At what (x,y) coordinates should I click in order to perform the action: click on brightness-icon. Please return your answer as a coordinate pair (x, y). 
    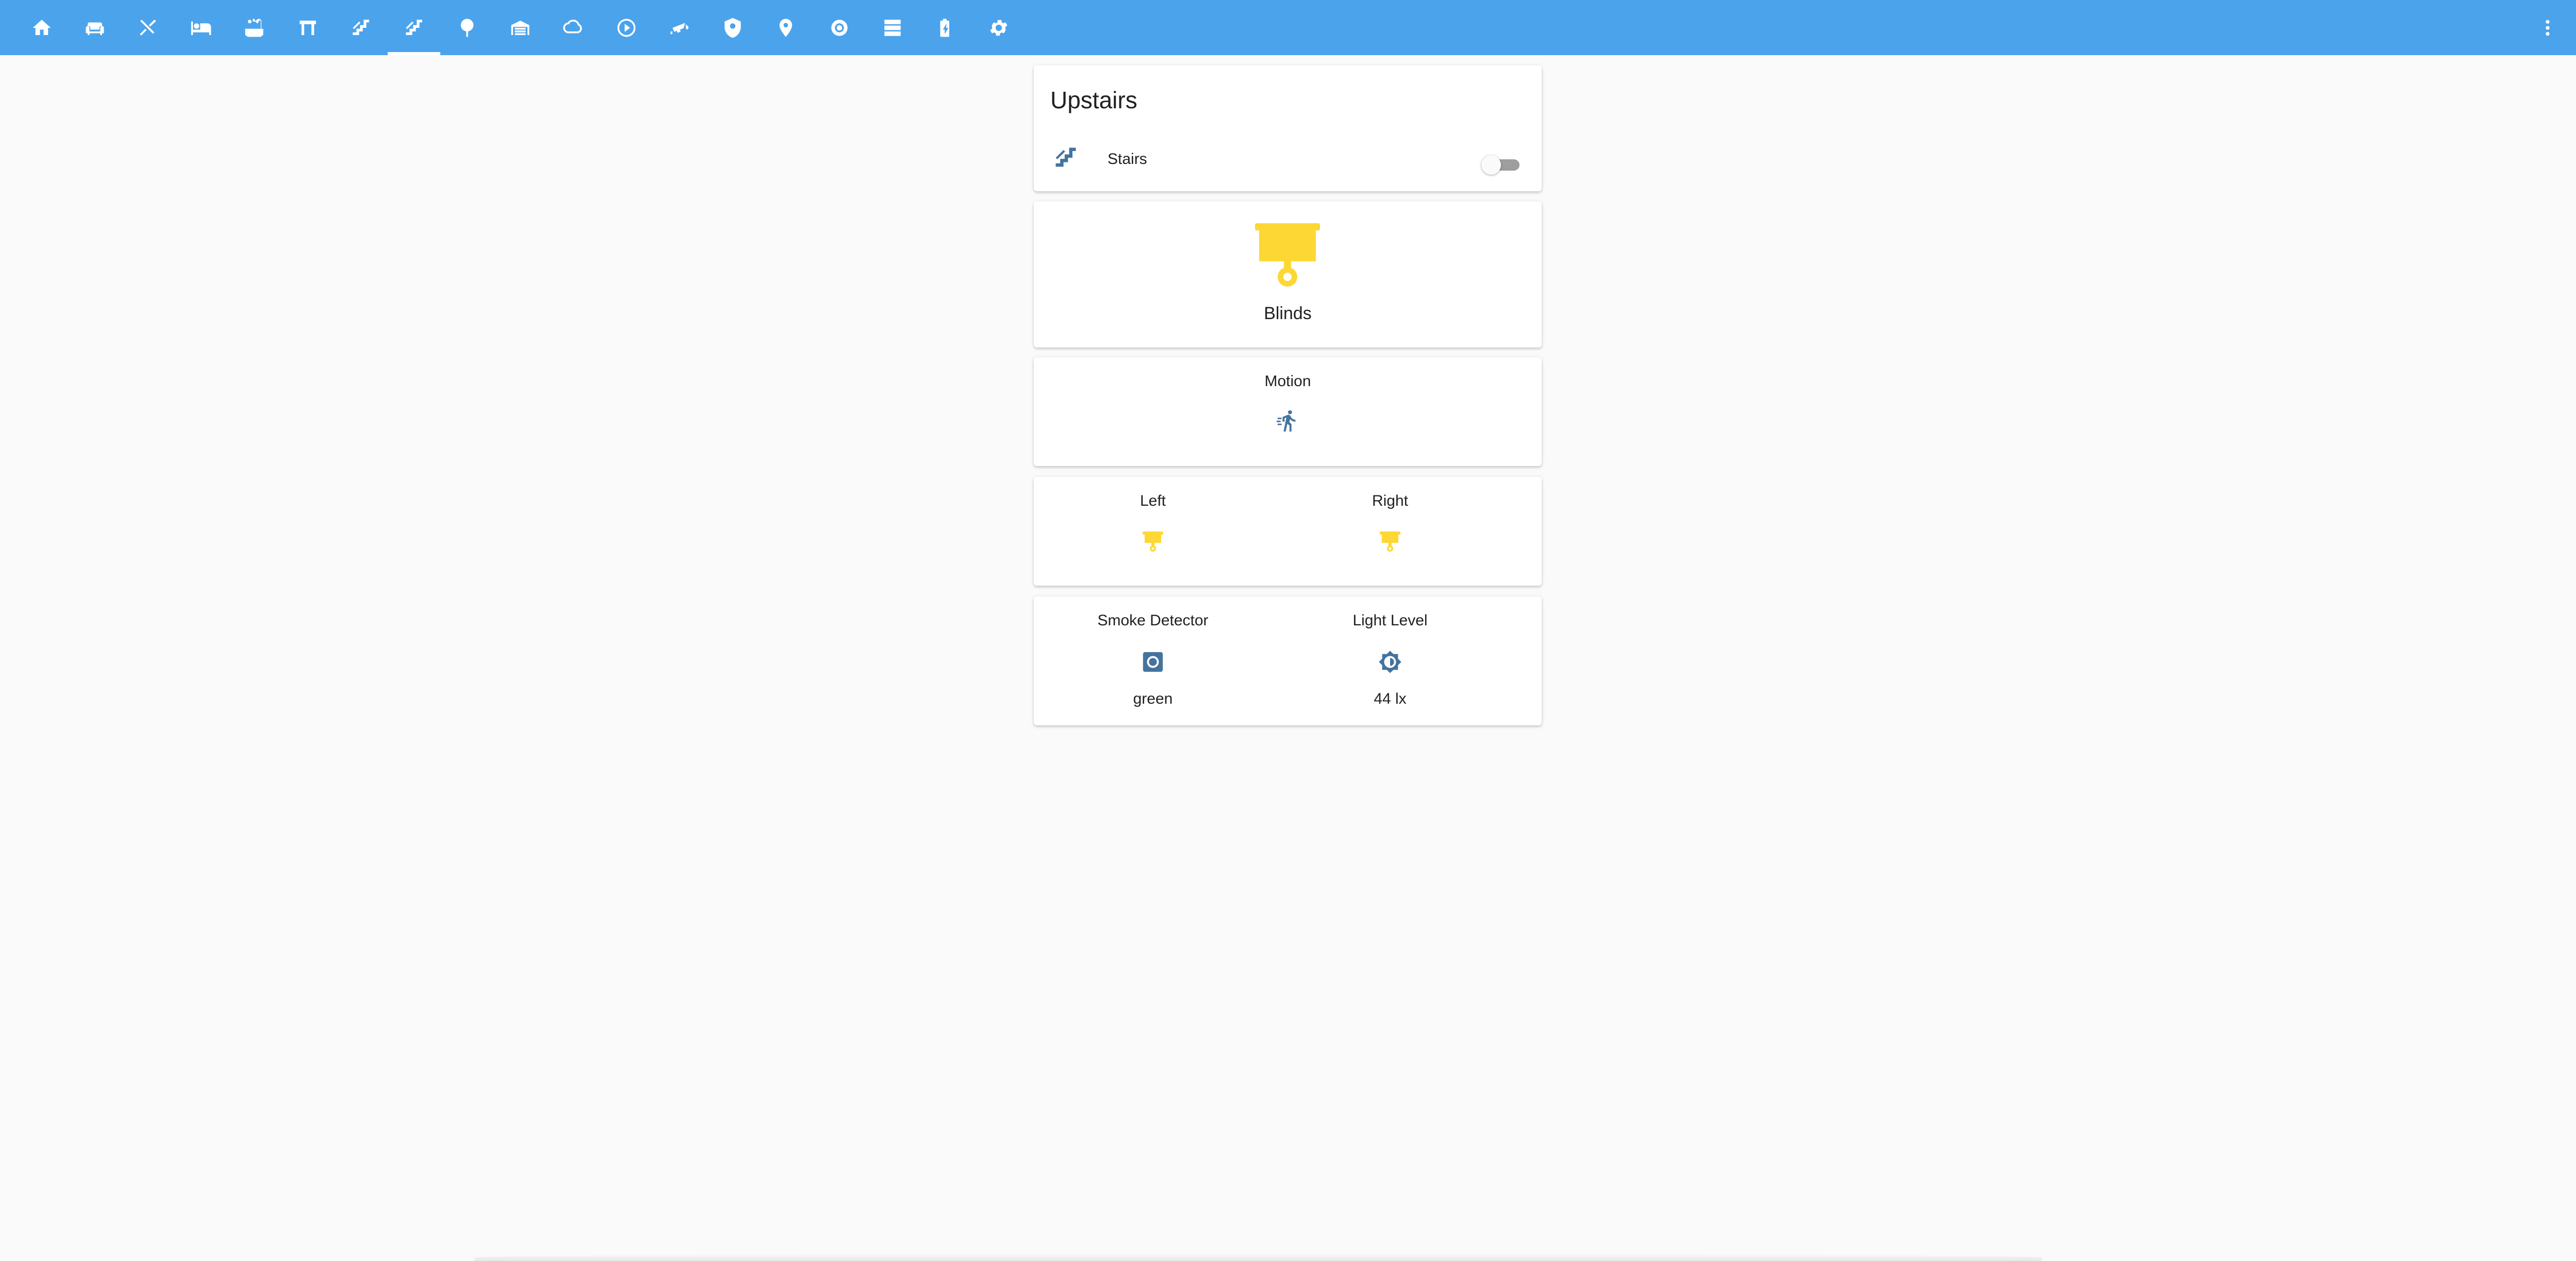
    Looking at the image, I should click on (1390, 662).